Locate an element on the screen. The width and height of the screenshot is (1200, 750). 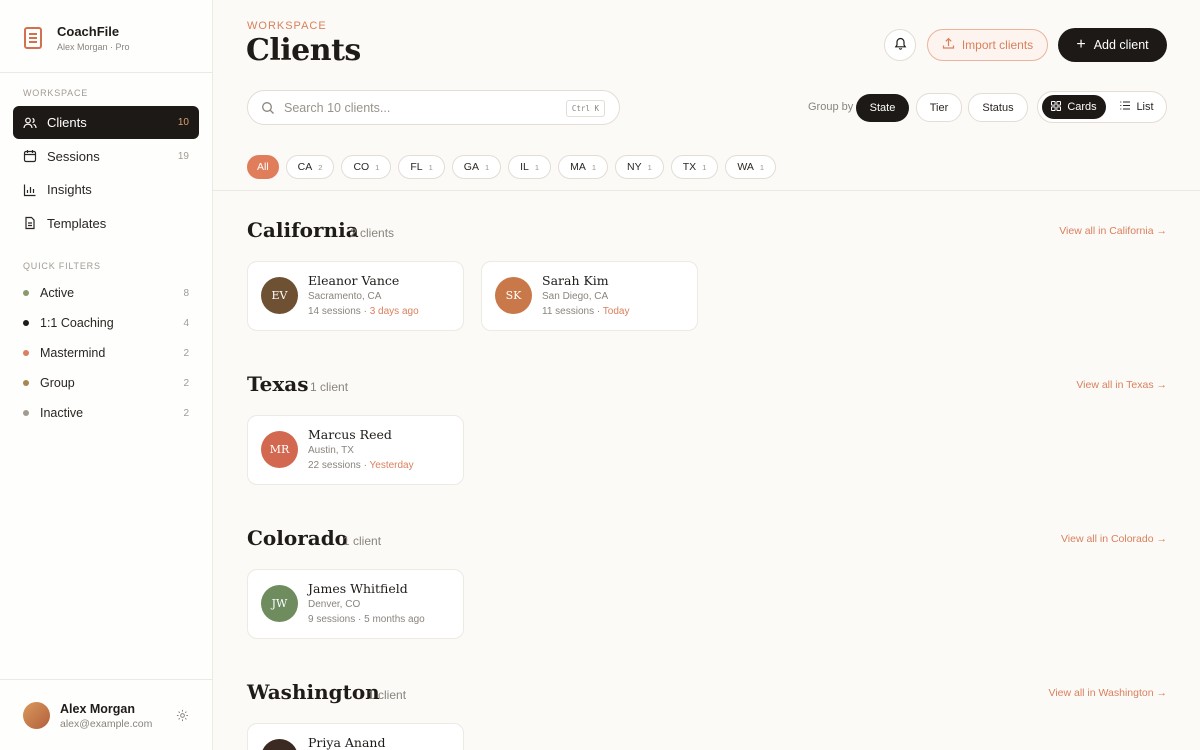
group-by-status: Status is located at coordinates (998, 107).